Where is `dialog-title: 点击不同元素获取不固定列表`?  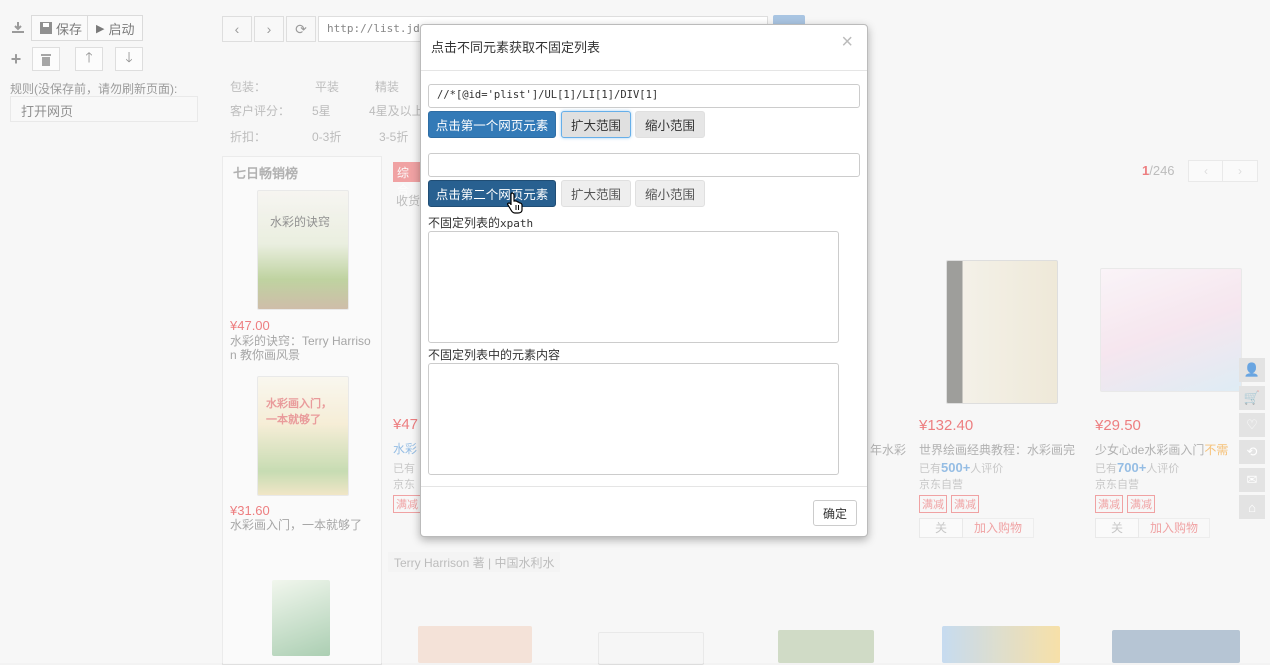
dialog-title: 点击不同元素获取不固定列表 is located at coordinates (516, 47).